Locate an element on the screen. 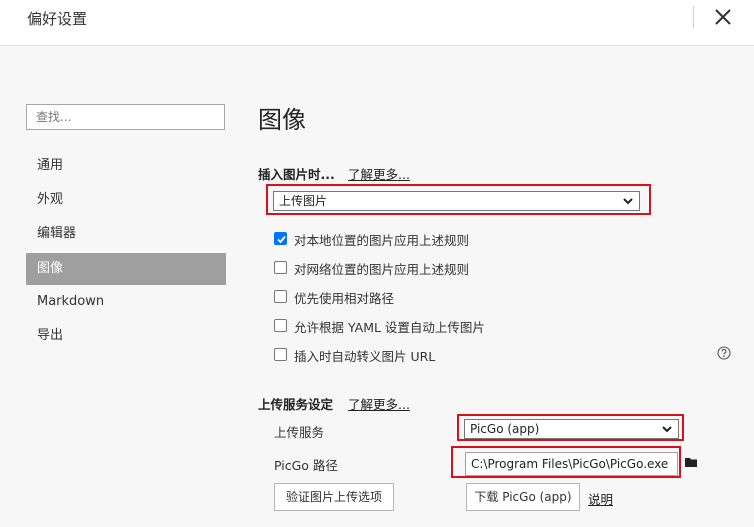 The width and height of the screenshot is (754, 527). page-title: 图像 is located at coordinates (282, 120).